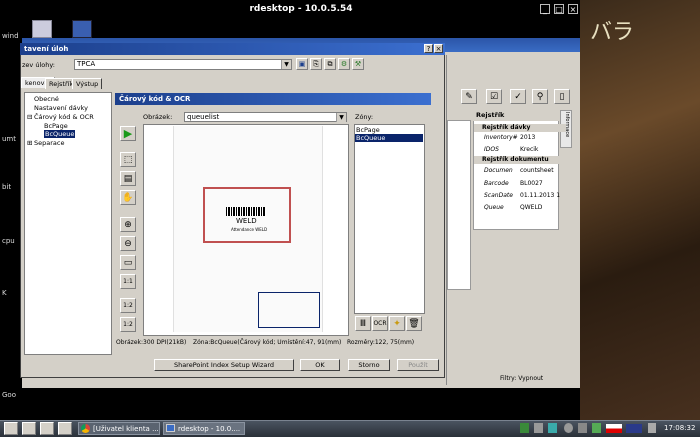 Image resolution: width=700 pixels, height=437 pixels. I want to click on hand-pan-icon: ✋, so click(128, 197).